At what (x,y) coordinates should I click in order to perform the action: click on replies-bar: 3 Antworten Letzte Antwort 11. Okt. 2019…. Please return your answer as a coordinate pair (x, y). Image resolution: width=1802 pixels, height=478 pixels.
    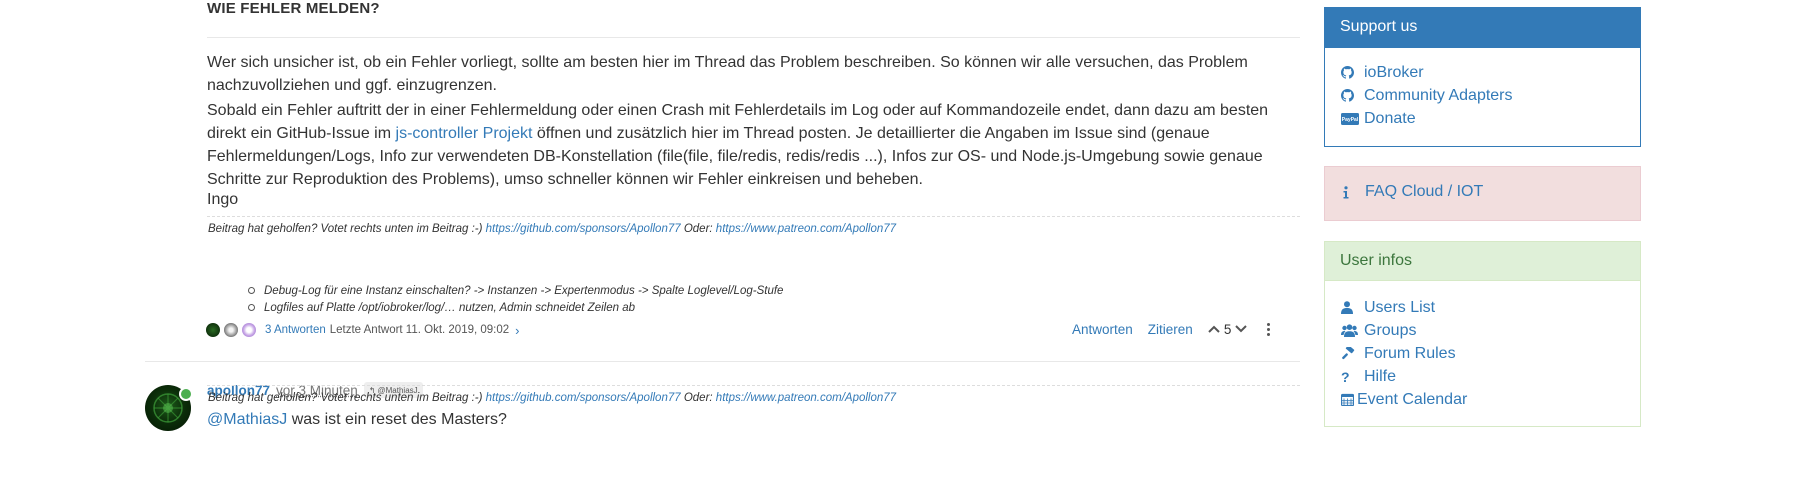
    Looking at the image, I should click on (363, 330).